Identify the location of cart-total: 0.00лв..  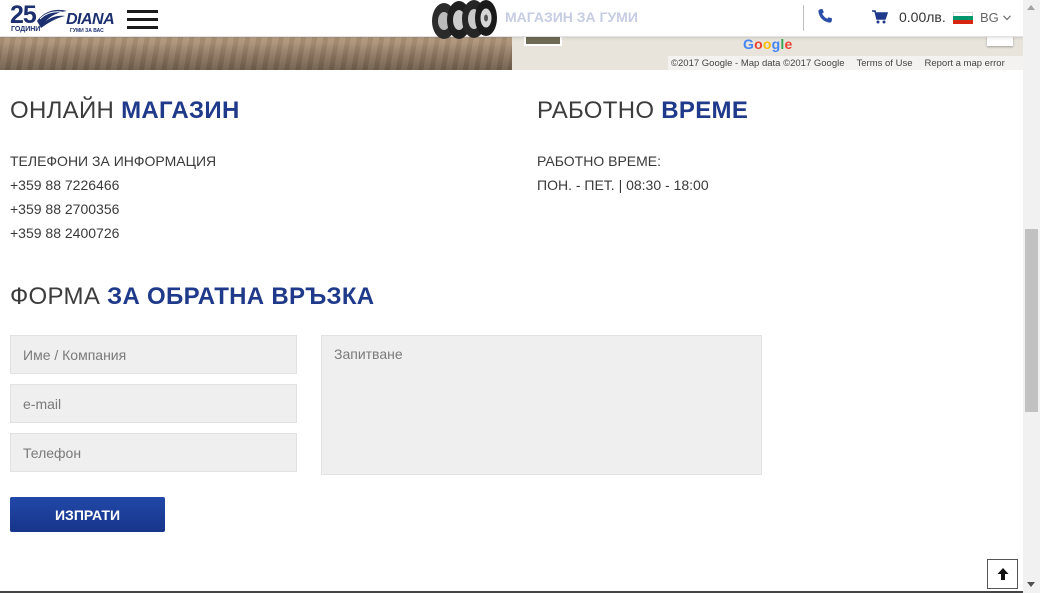
(922, 17).